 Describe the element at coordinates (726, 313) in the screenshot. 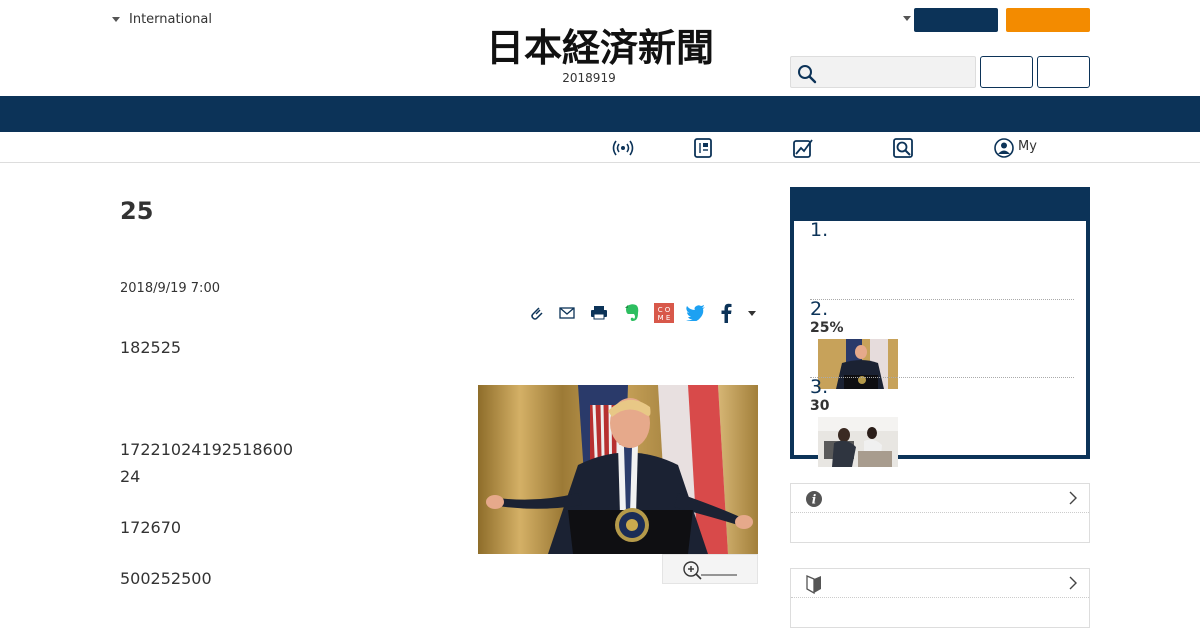

I see `facebook-icon` at that location.